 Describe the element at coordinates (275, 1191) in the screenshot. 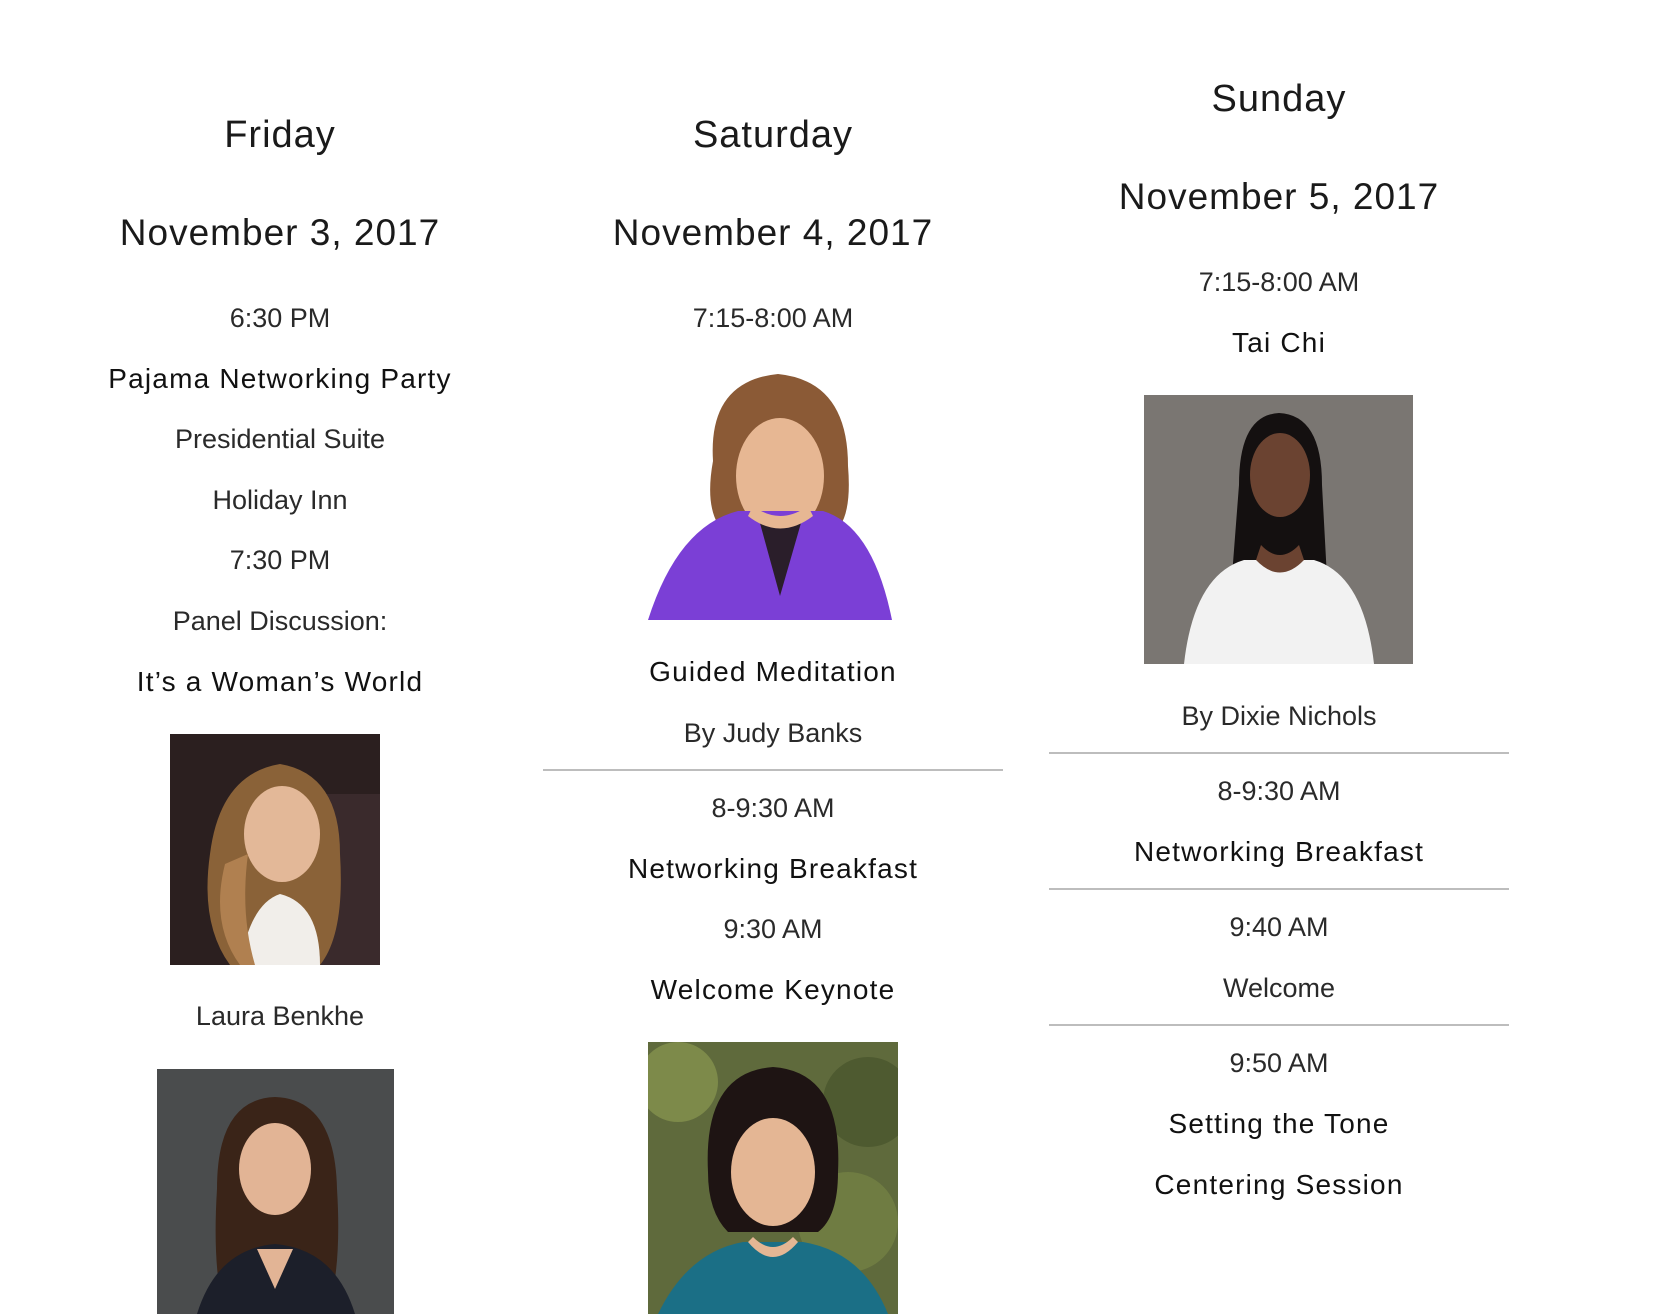

I see `speaker-photo-panelist` at that location.